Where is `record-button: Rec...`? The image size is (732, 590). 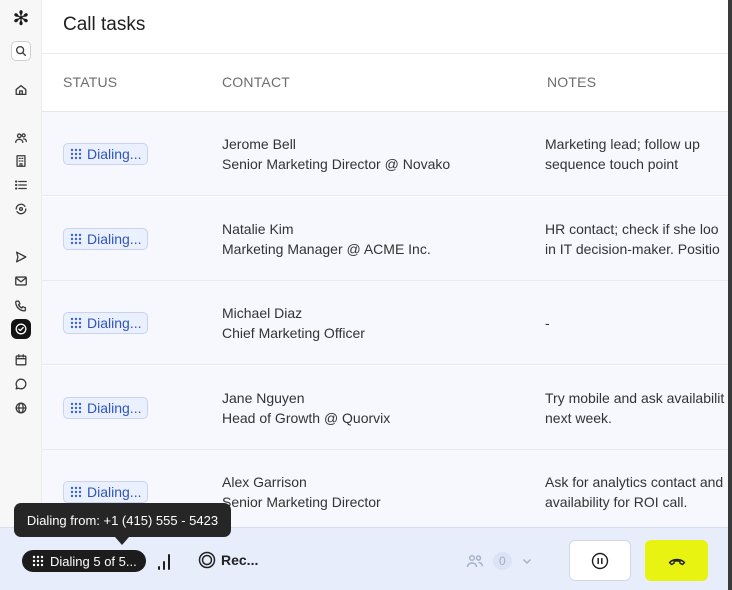
record-button: Rec... is located at coordinates (228, 560).